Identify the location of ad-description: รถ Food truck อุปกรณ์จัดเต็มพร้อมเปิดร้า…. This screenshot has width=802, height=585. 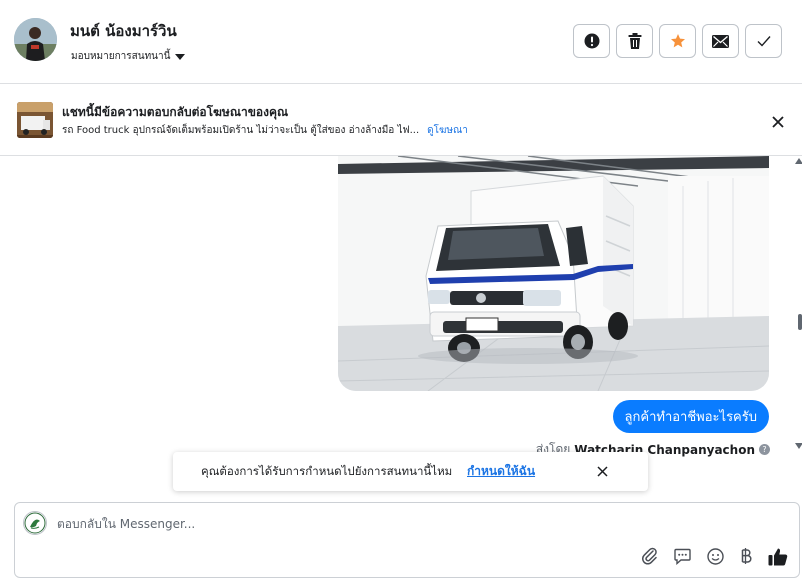
(241, 130).